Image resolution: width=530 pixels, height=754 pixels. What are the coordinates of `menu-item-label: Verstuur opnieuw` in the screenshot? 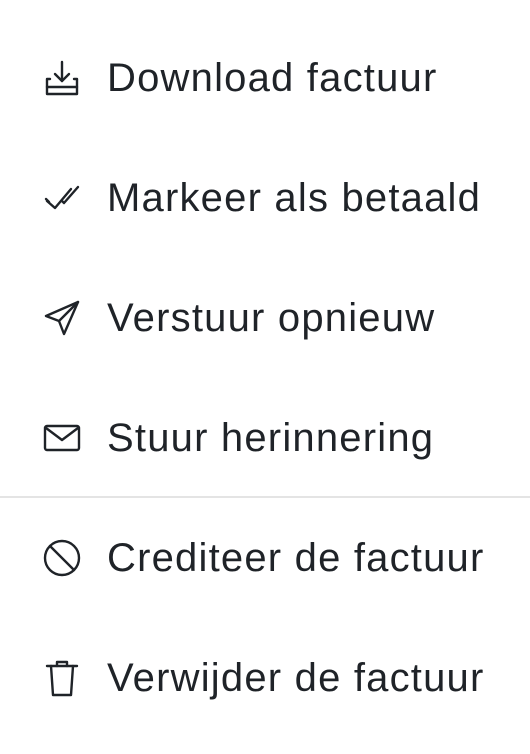 It's located at (271, 317).